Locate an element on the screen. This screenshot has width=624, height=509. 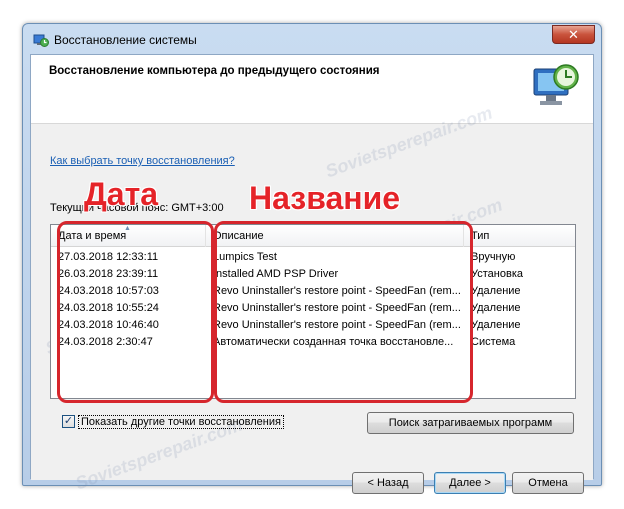
cell-type: Вручную is located at coordinates (493, 257).